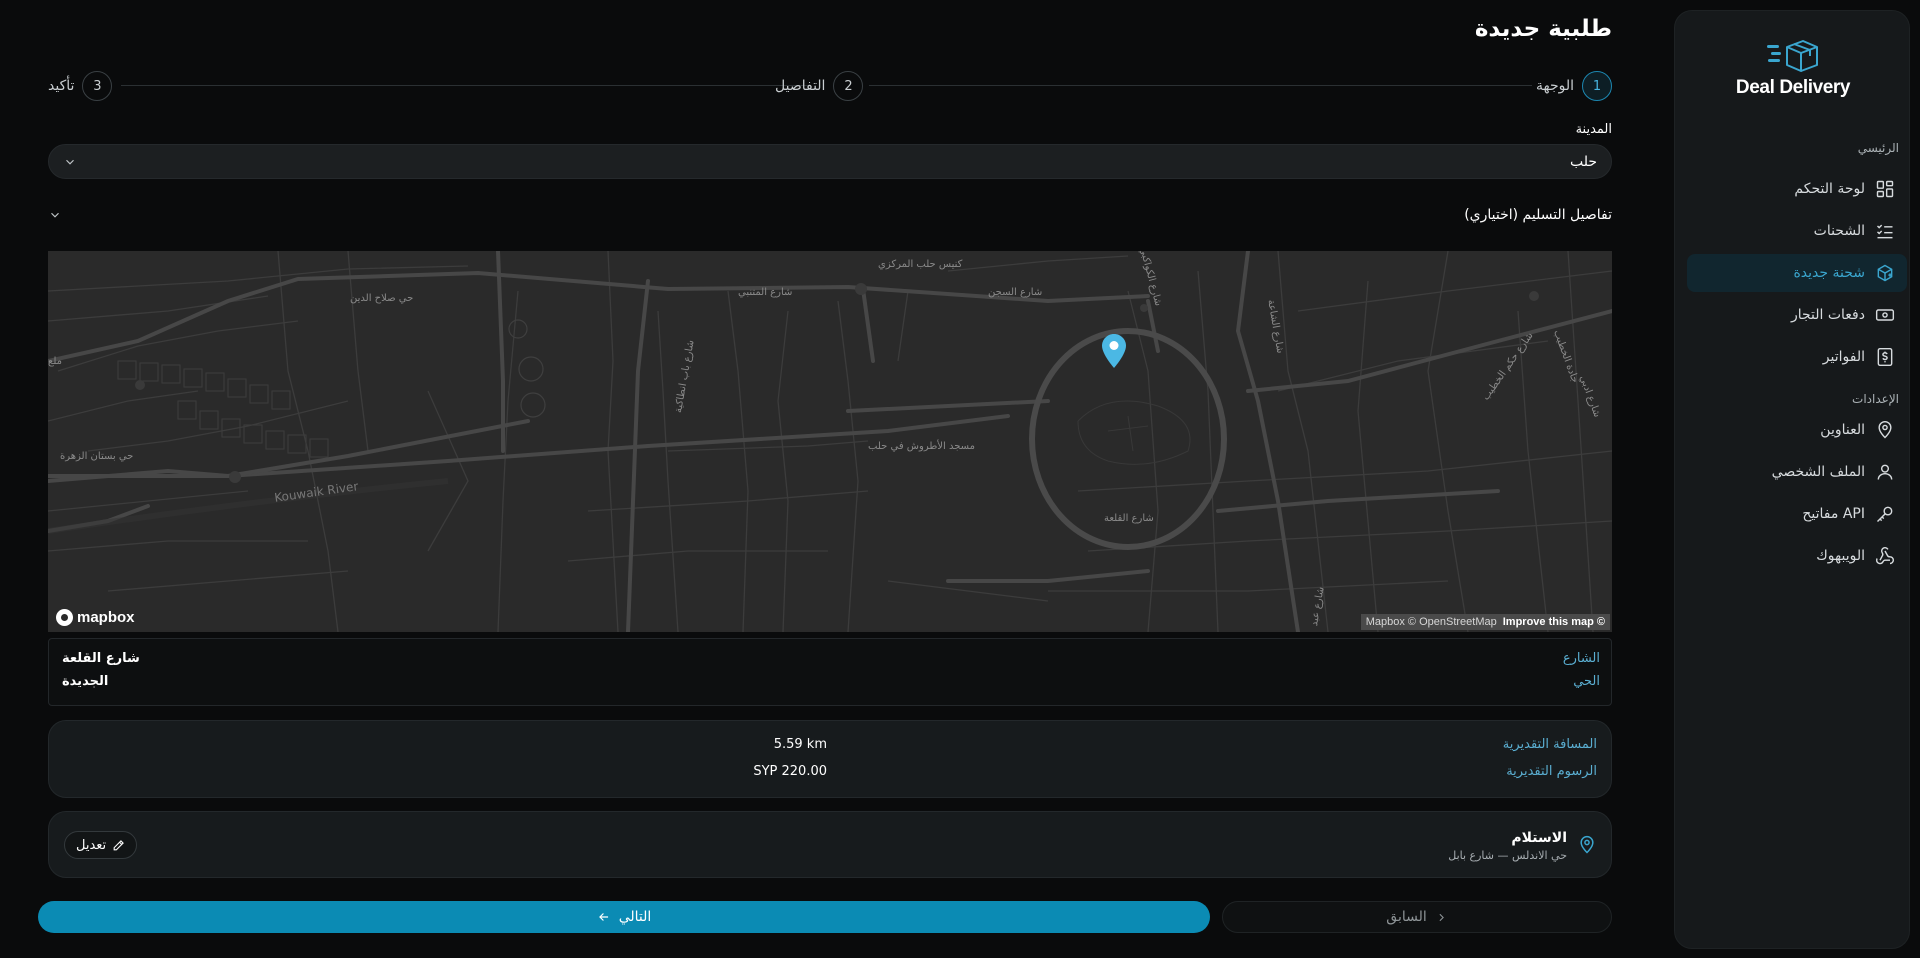  I want to click on step-destination: 1 الوجهة, so click(1574, 86).